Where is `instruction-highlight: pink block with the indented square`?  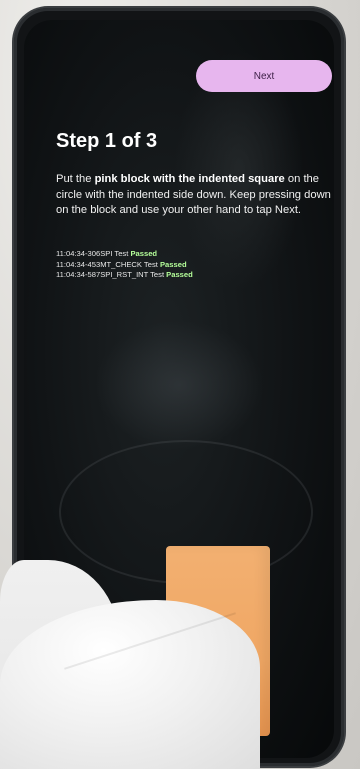 instruction-highlight: pink block with the indented square is located at coordinates (189, 179).